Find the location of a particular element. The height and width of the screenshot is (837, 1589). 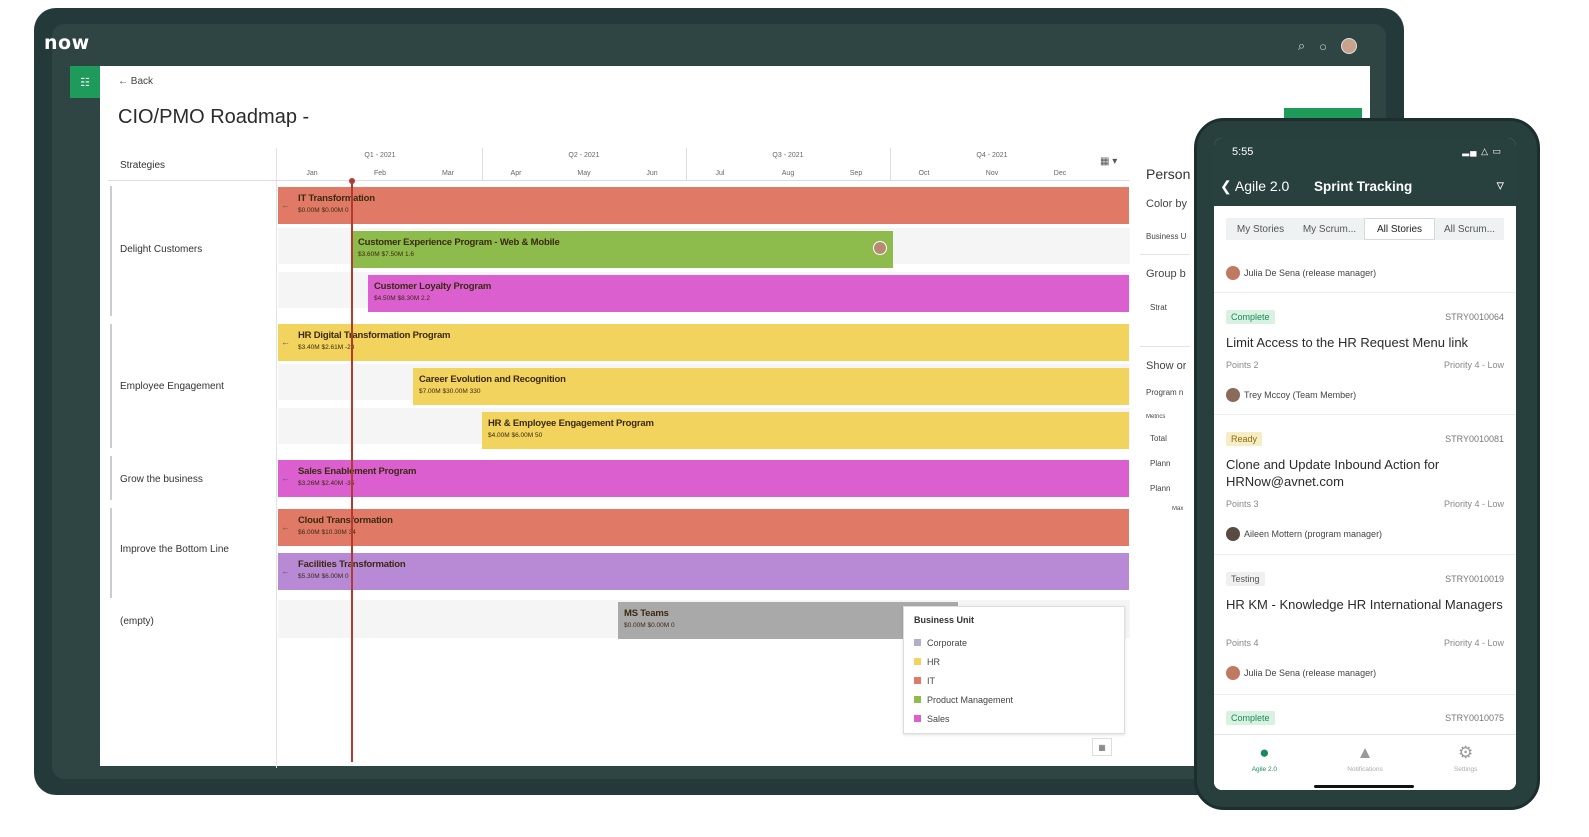

side-rail: ☷ is located at coordinates (85, 82).